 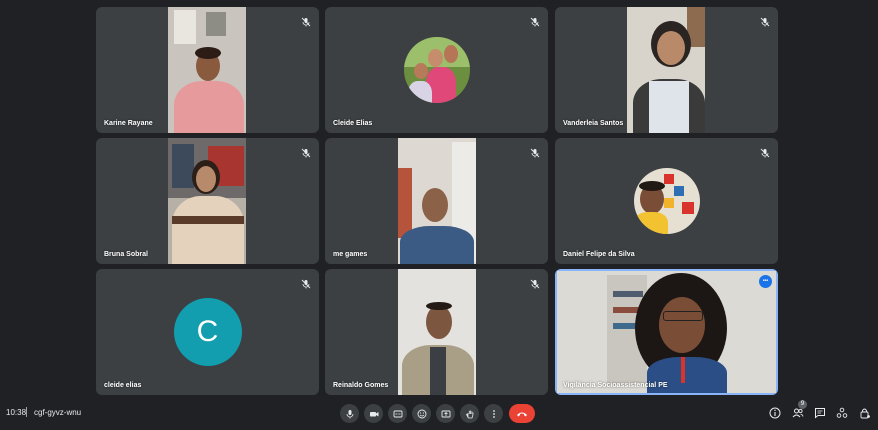 I want to click on meeting-time: 10:38, so click(x=16, y=412).